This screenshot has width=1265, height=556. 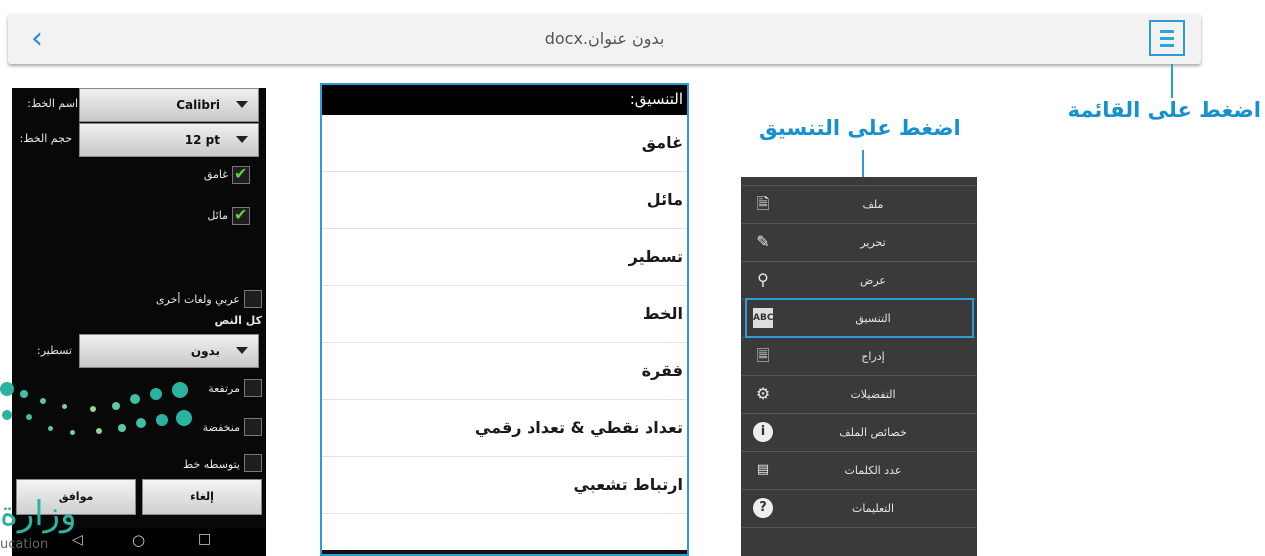 What do you see at coordinates (763, 241) in the screenshot?
I see `pencil-icon: ✎` at bounding box center [763, 241].